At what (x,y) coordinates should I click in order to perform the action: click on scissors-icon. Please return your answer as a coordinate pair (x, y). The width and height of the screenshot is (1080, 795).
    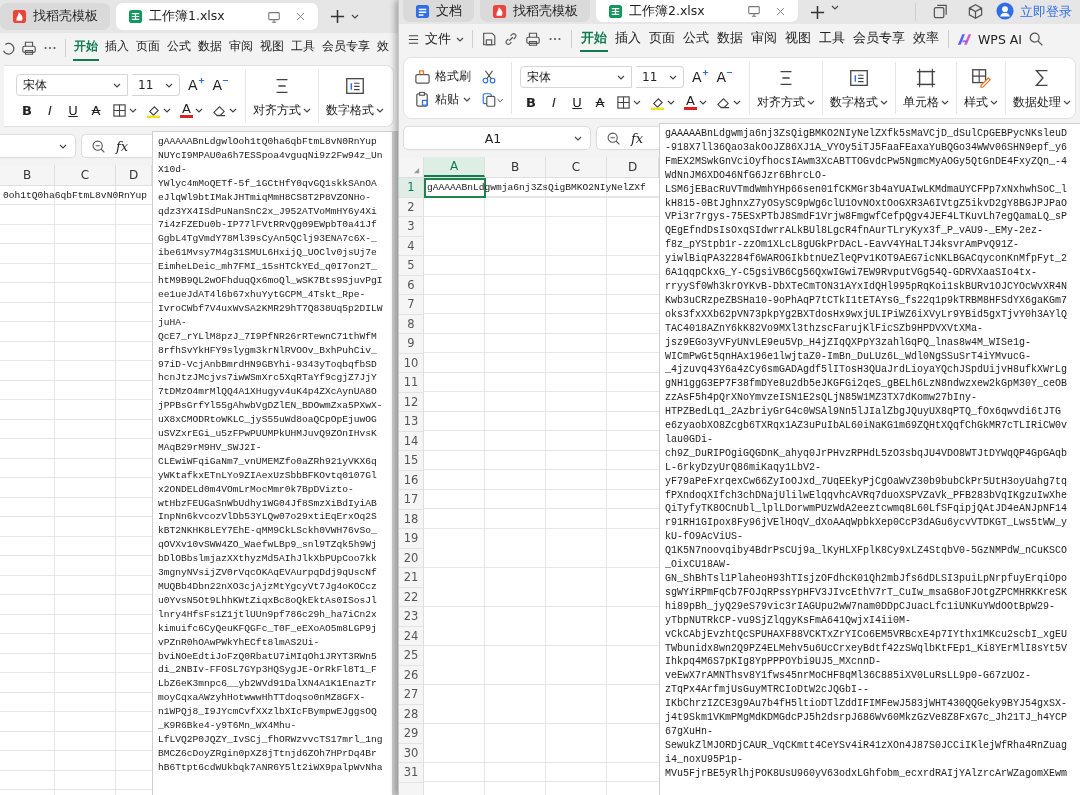
    Looking at the image, I should click on (489, 76).